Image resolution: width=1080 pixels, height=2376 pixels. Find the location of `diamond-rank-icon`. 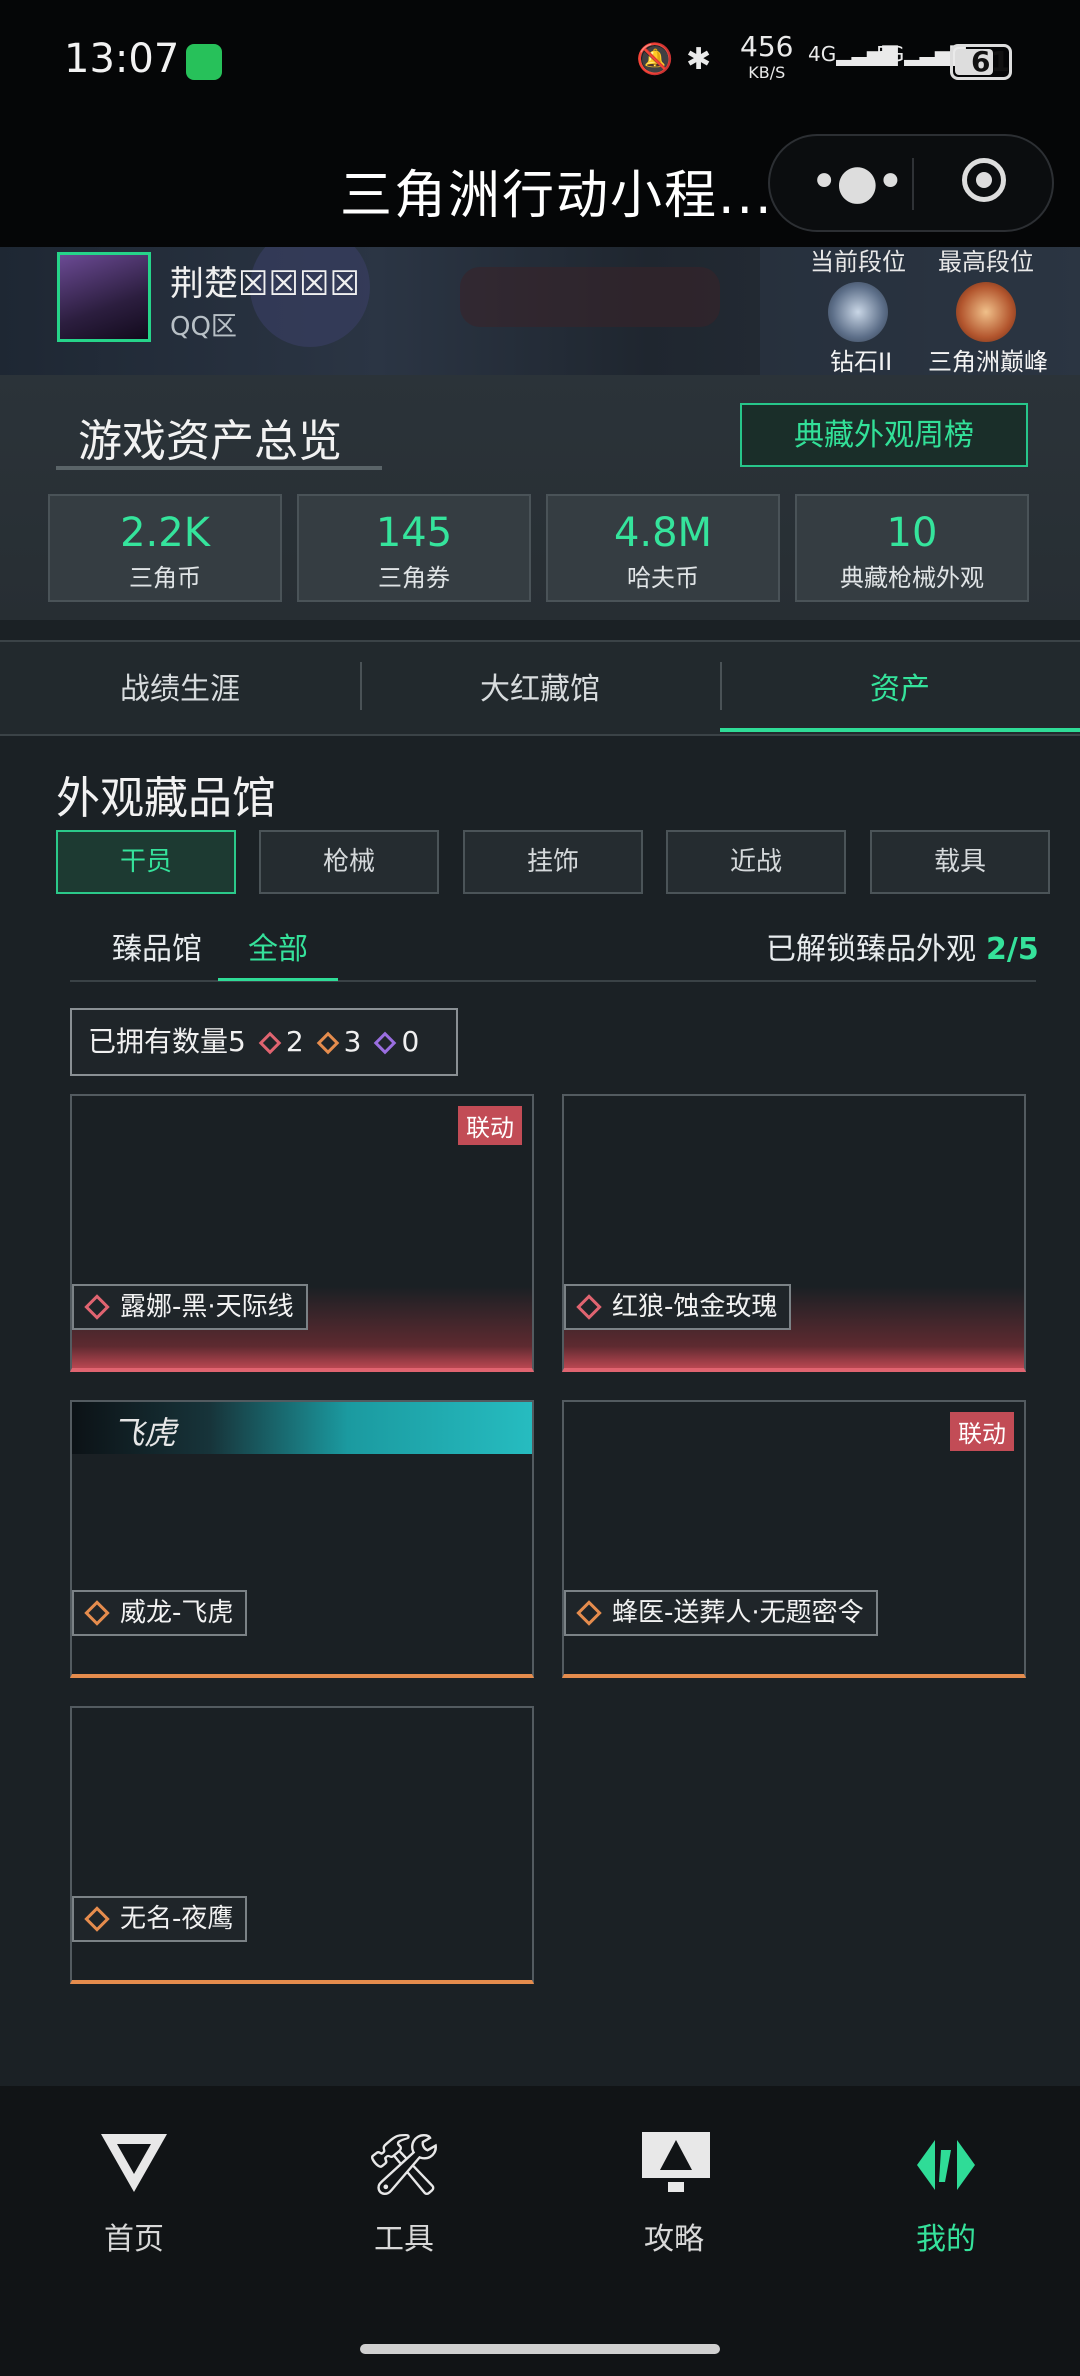

diamond-rank-icon is located at coordinates (858, 312).